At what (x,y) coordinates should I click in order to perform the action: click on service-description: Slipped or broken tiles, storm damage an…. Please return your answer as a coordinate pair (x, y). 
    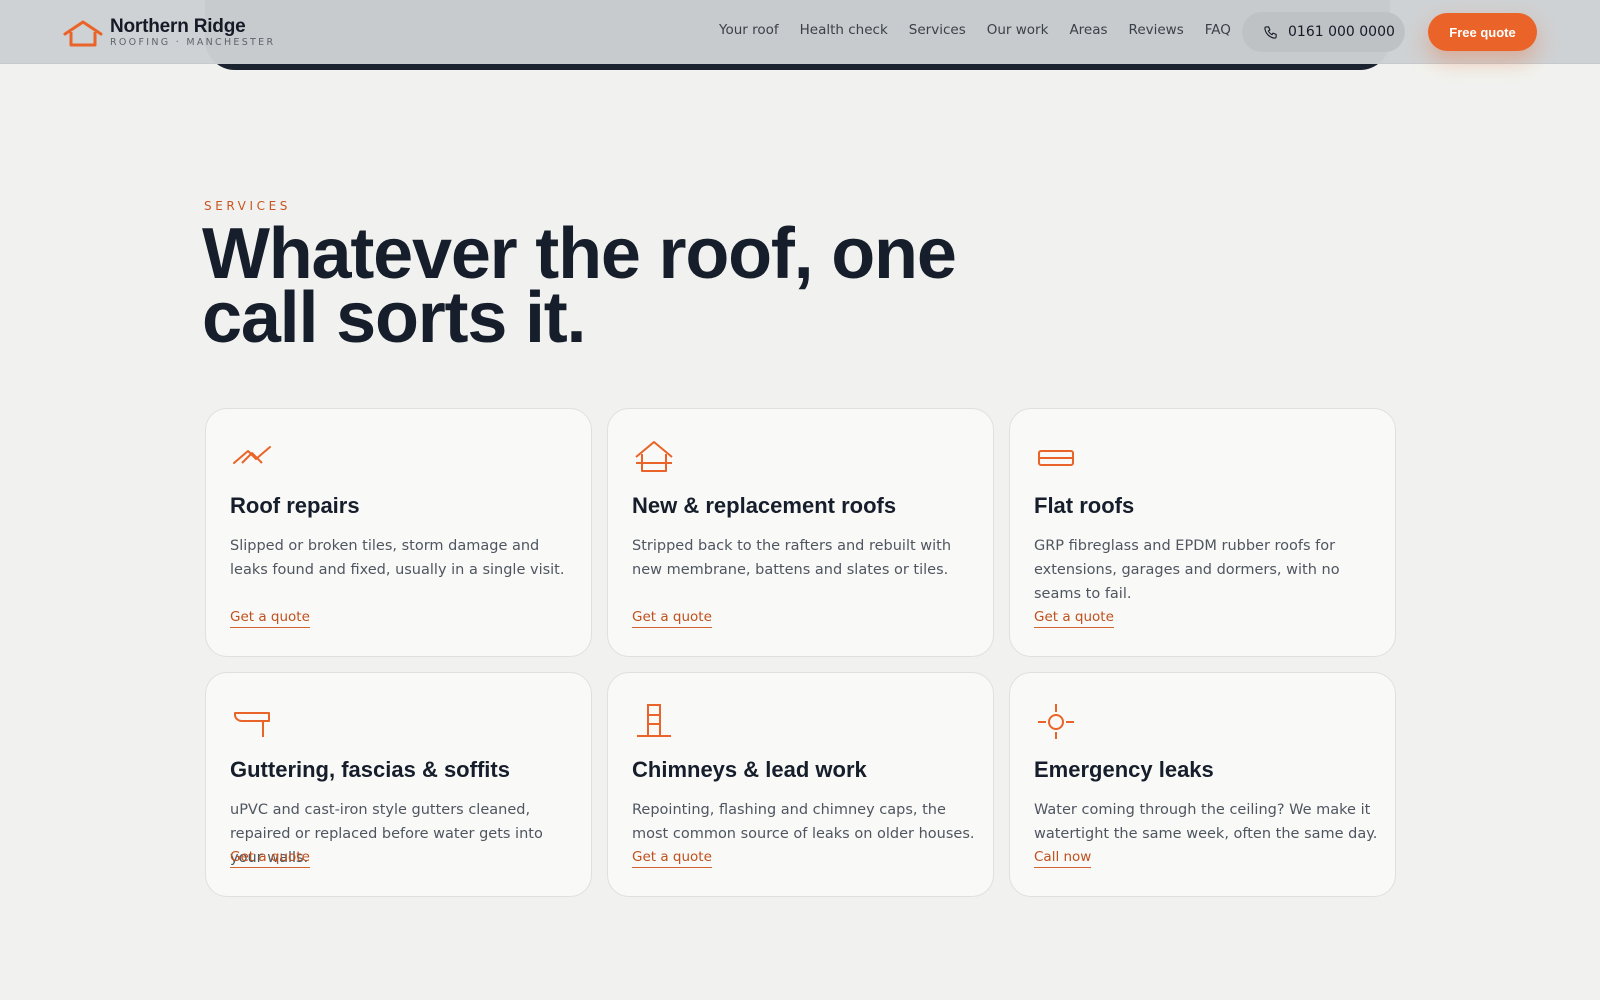
    Looking at the image, I should click on (397, 558).